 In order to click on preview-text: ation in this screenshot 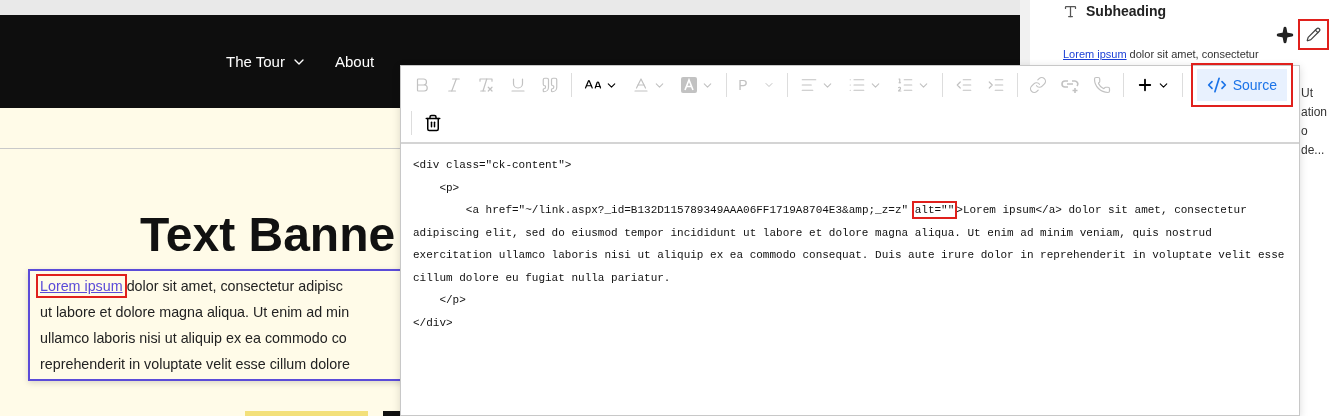, I will do `click(1315, 112)`.